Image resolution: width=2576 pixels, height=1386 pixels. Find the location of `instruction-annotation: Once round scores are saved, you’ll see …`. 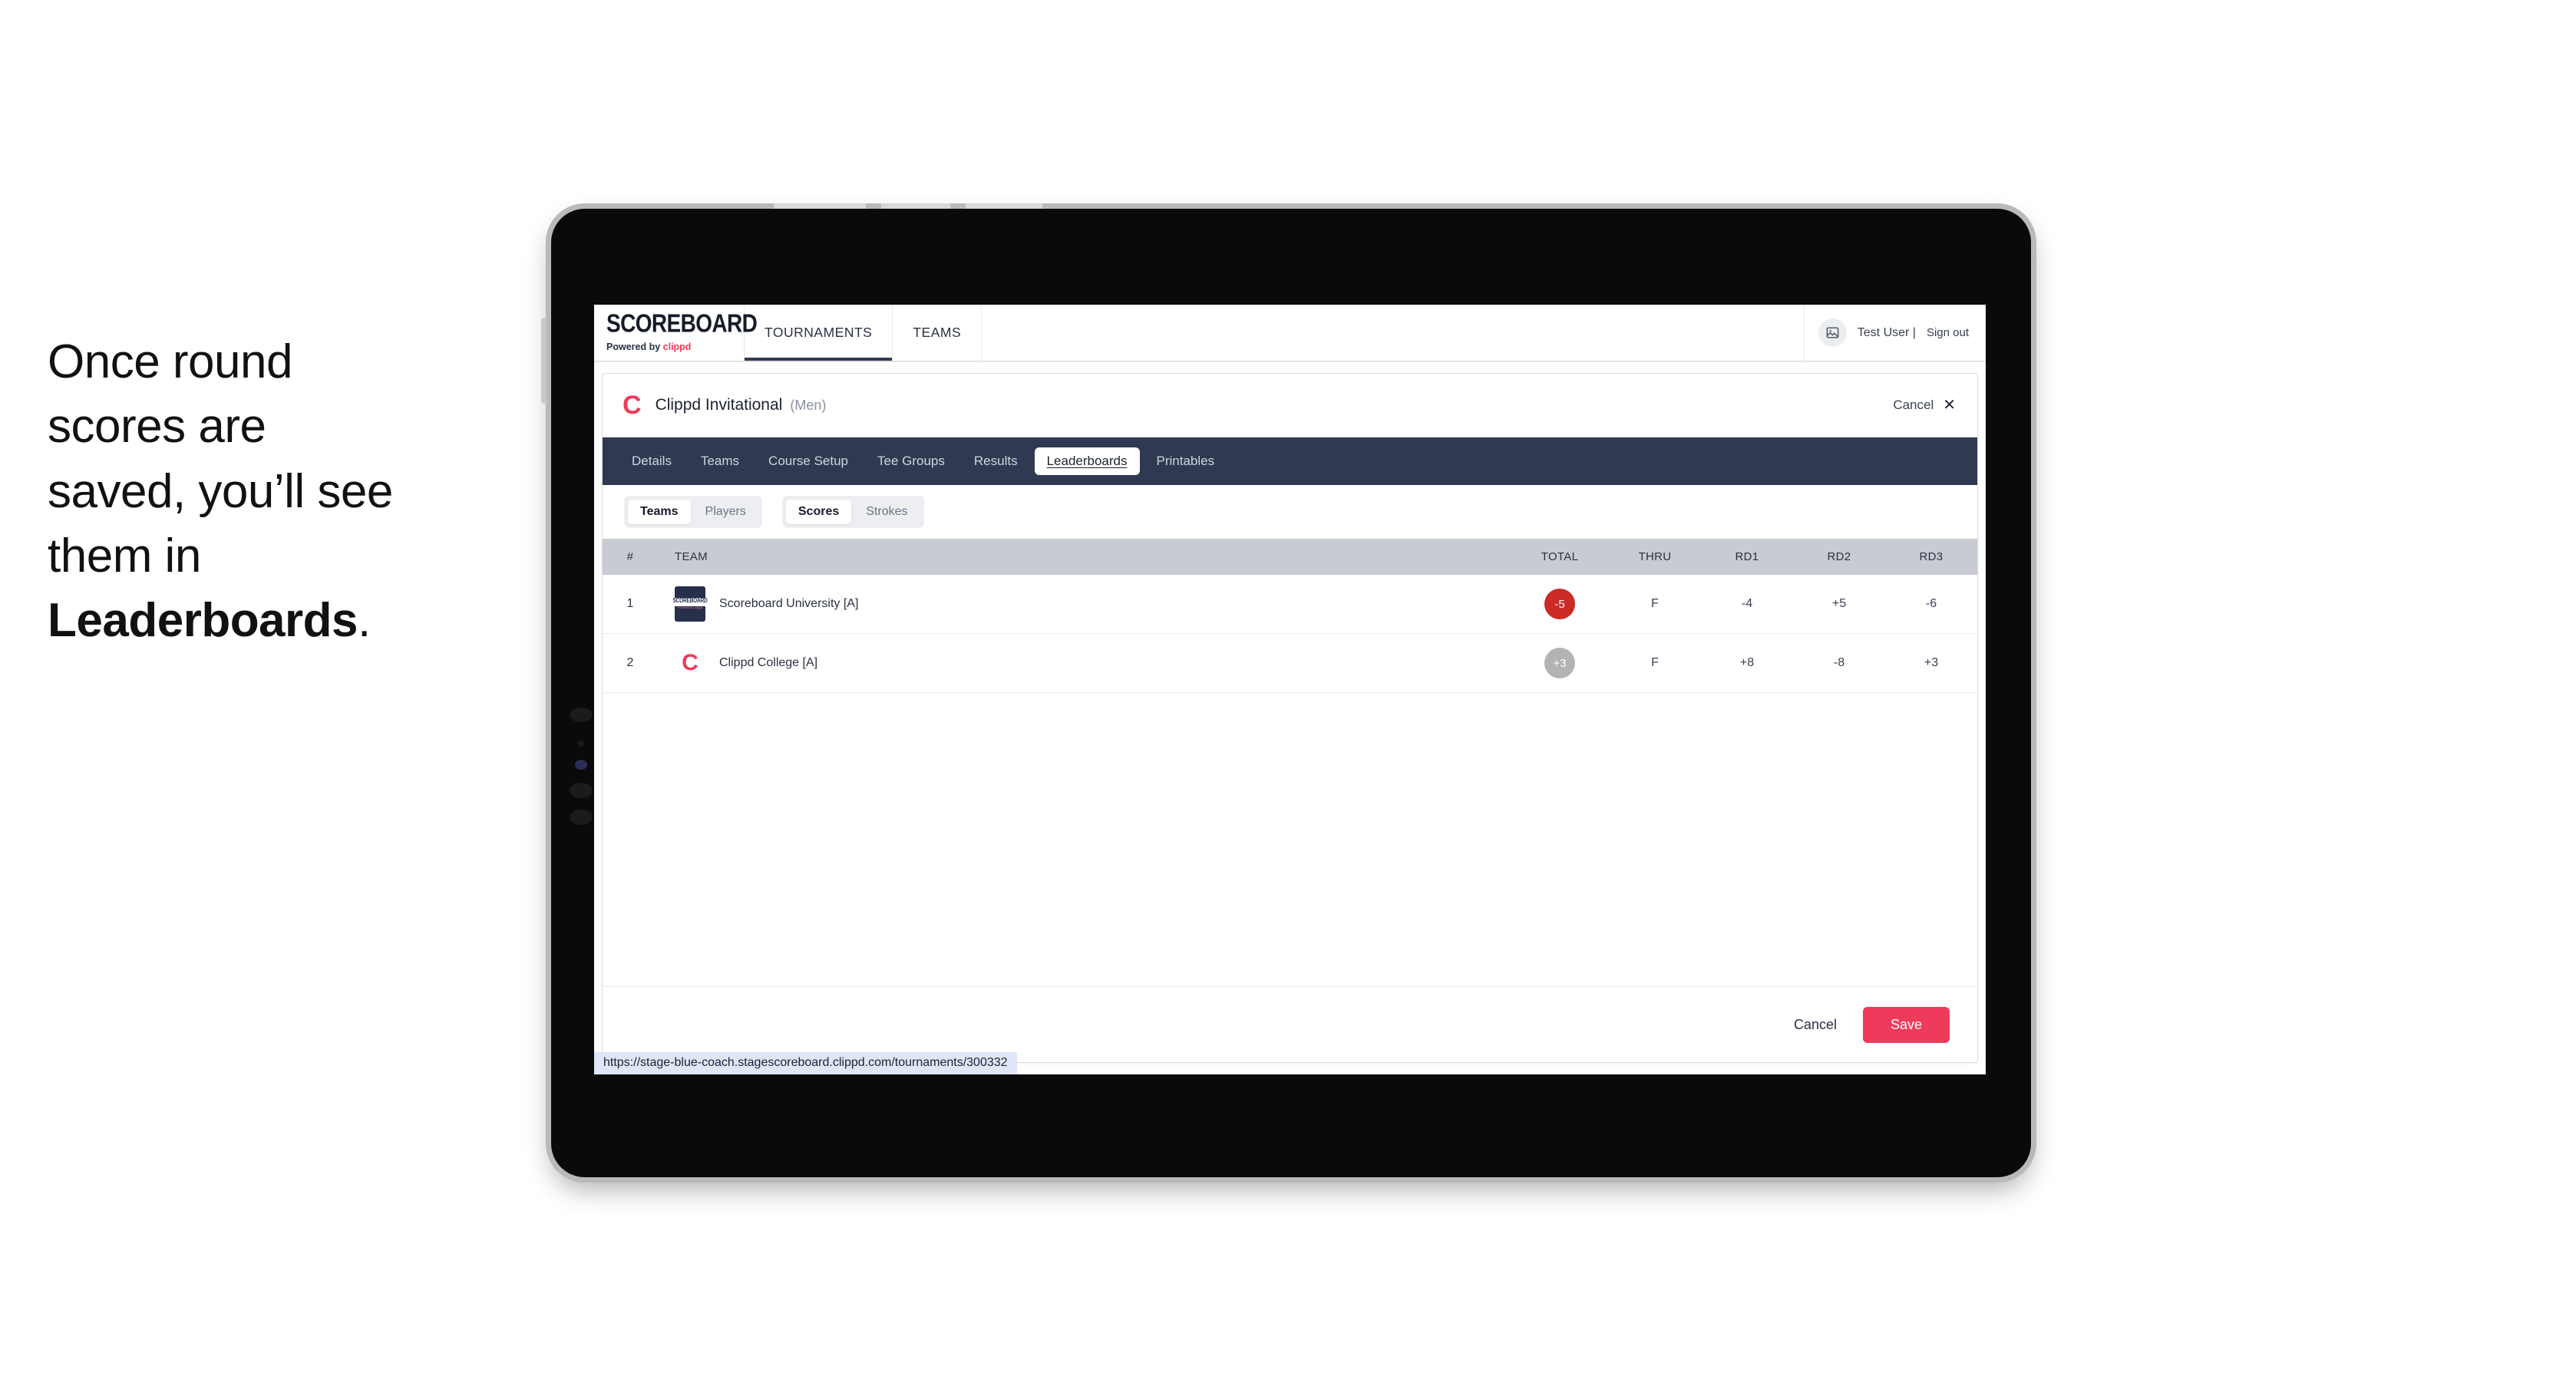

instruction-annotation: Once round scores are saved, you’ll see … is located at coordinates (278, 492).